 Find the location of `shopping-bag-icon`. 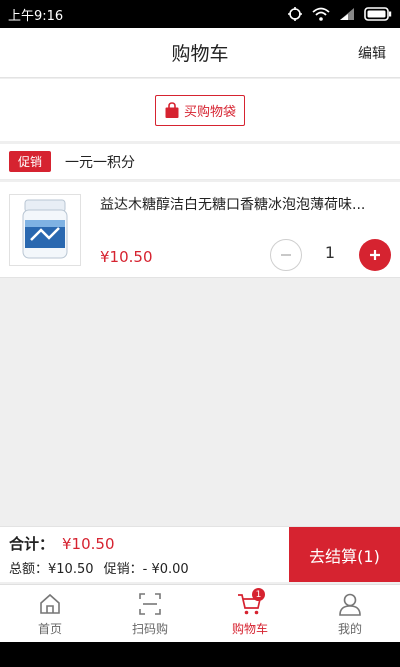

shopping-bag-icon is located at coordinates (172, 109).